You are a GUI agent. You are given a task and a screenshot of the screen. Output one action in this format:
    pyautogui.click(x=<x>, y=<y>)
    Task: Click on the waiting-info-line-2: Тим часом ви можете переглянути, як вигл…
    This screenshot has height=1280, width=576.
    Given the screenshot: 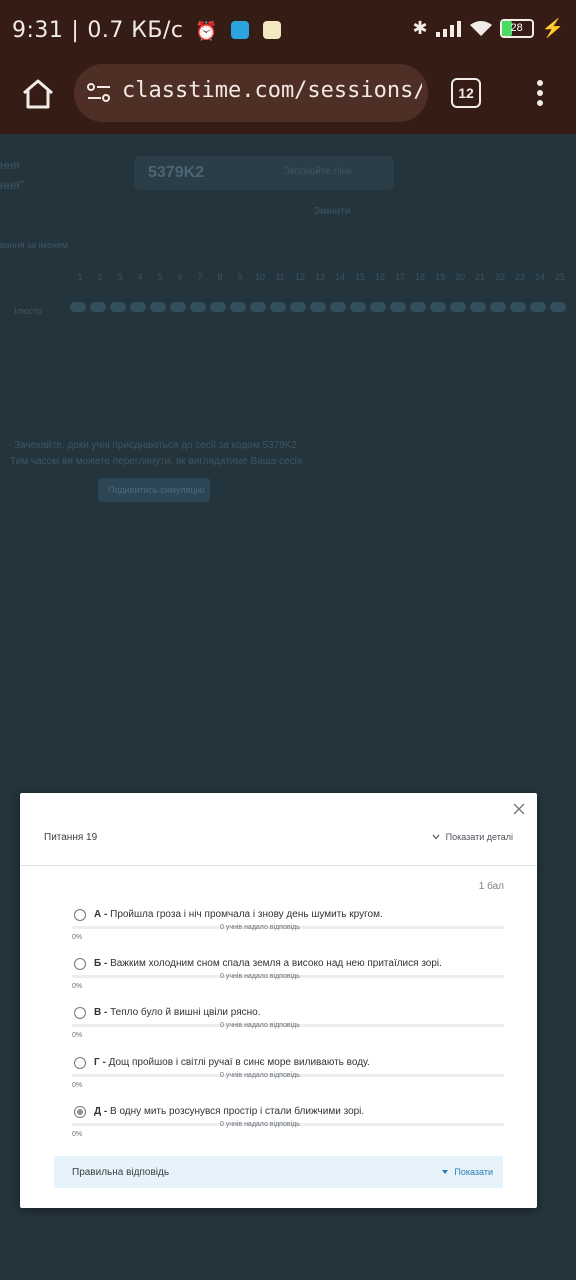 What is the action you would take?
    pyautogui.click(x=156, y=461)
    